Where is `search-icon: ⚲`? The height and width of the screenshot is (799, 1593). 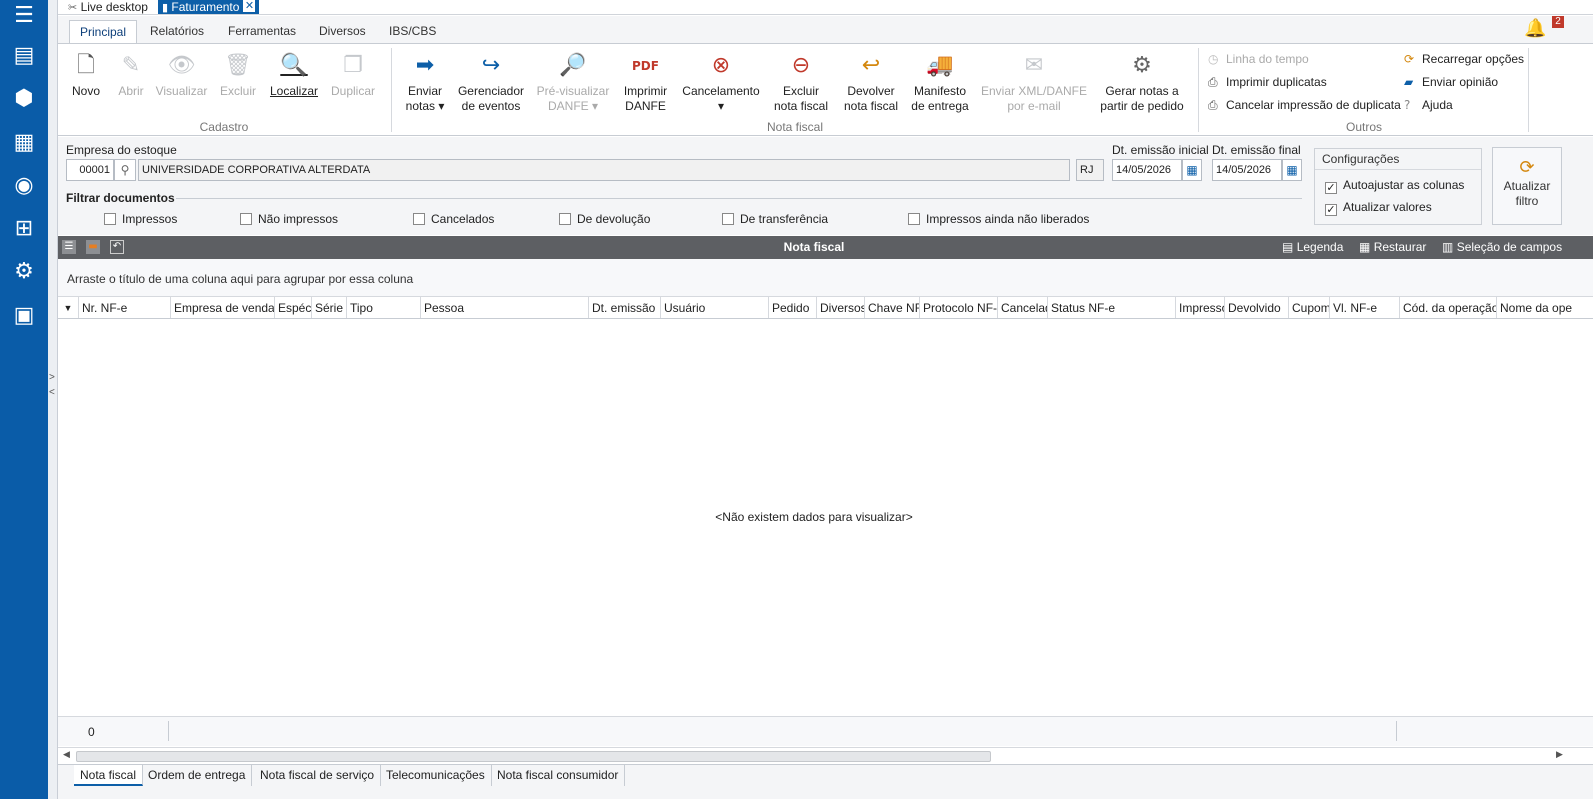 search-icon: ⚲ is located at coordinates (125, 170).